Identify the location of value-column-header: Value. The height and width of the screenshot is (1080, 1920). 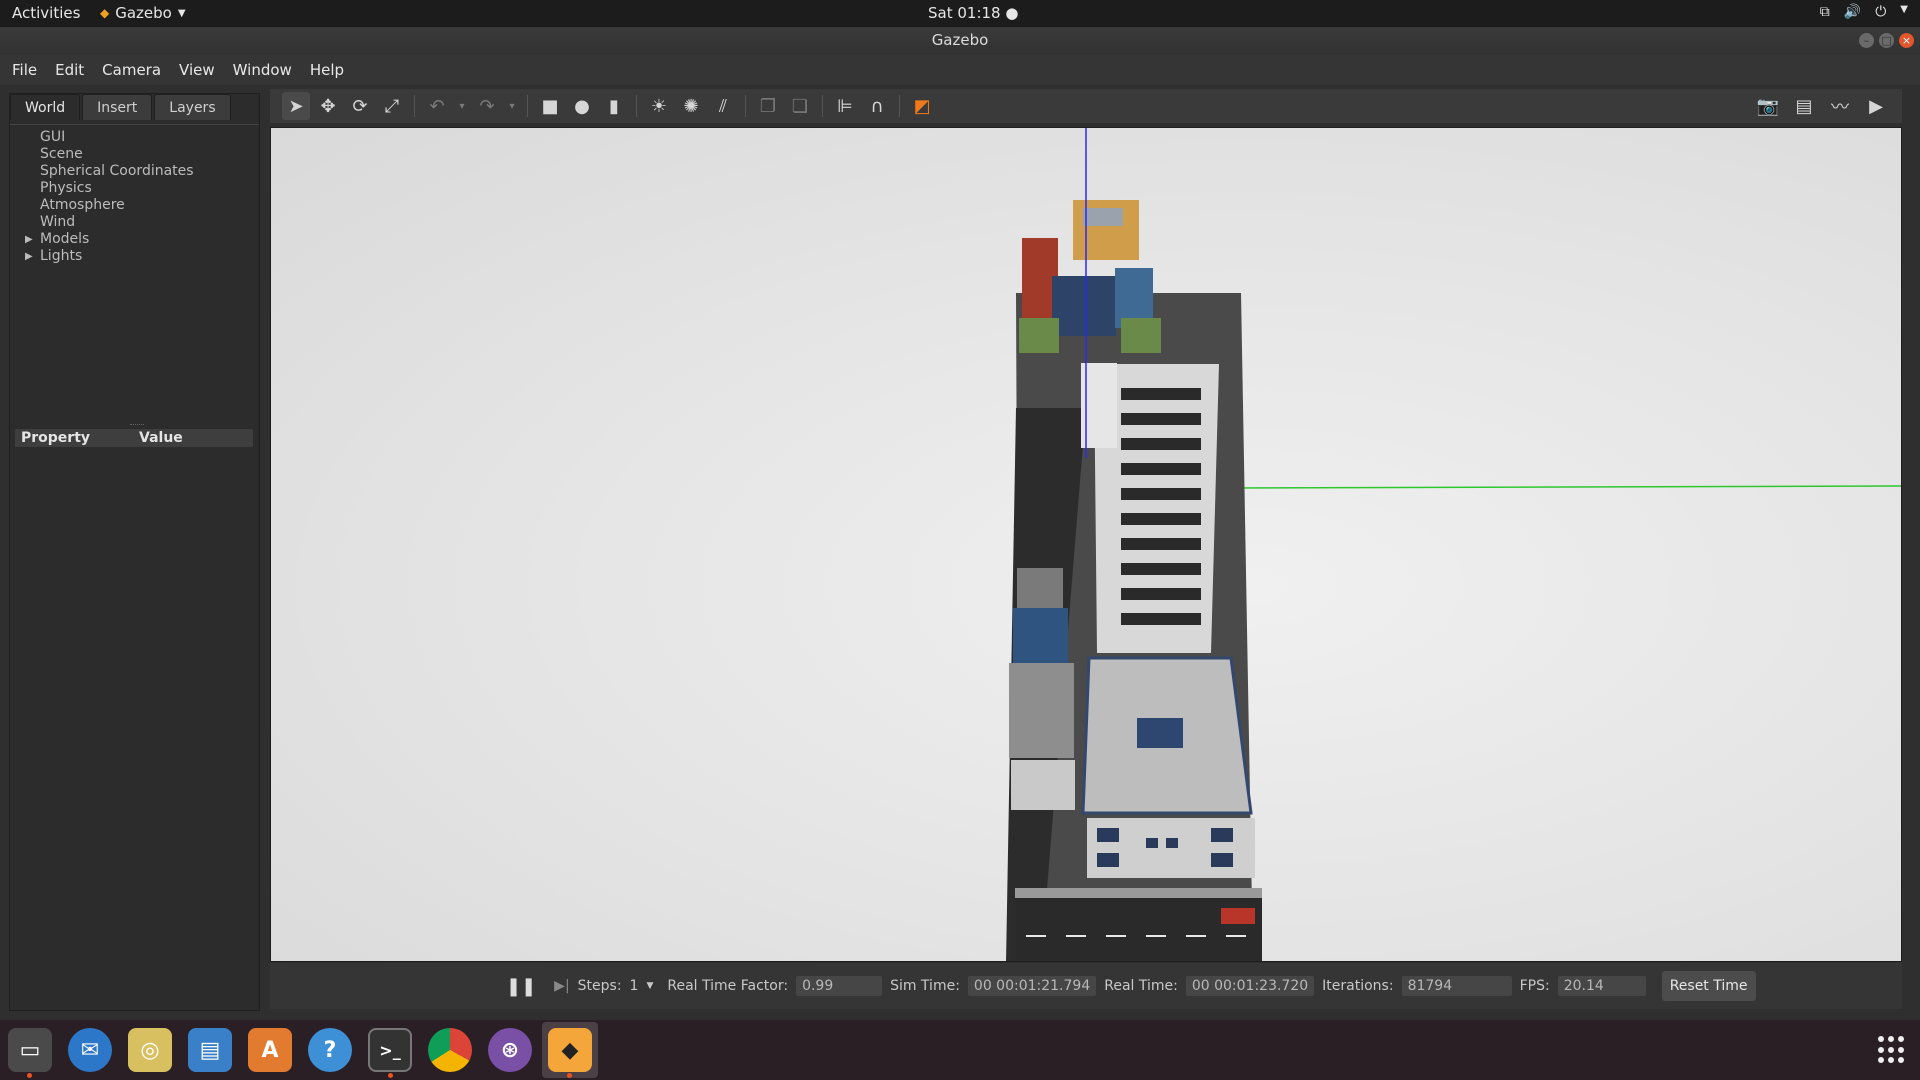
(161, 438).